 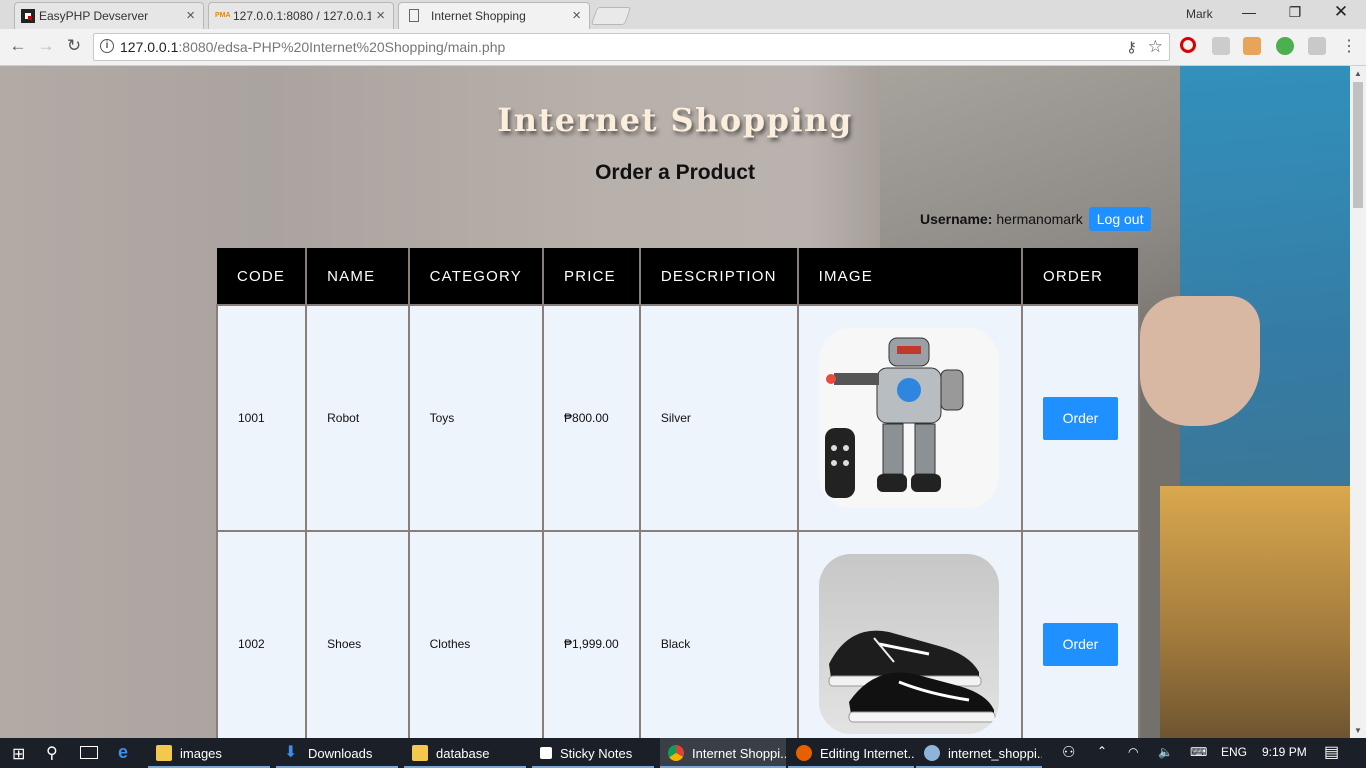 I want to click on user-info: Username: hermanomark Log out, so click(x=1036, y=219).